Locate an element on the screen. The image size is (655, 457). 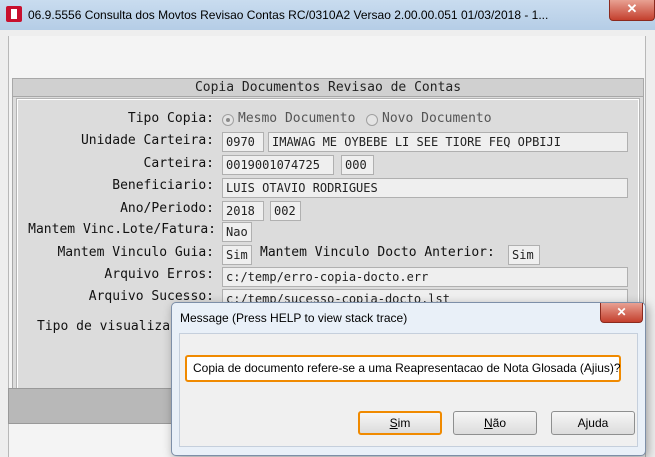
unidade-carteira-name-field: IMAWAG ME OYBEBE LI SEE TIORE FEQ OPBIJI is located at coordinates (448, 142).